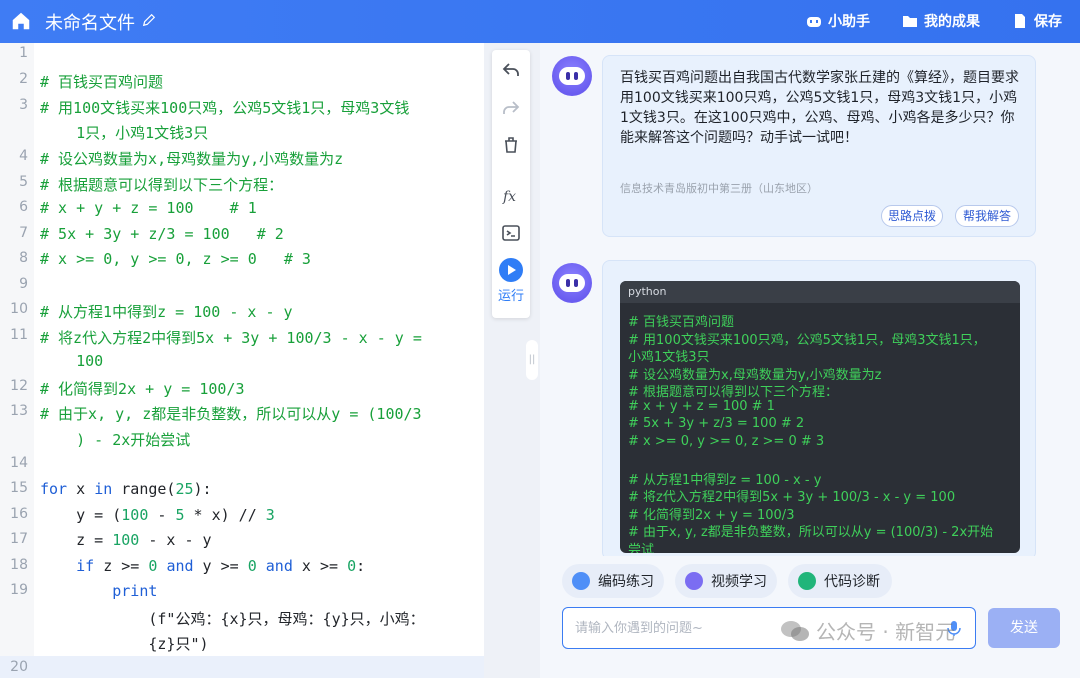 This screenshot has width=1080, height=678. Describe the element at coordinates (669, 357) in the screenshot. I see `code-block-line: 小鸡1文钱3只` at that location.